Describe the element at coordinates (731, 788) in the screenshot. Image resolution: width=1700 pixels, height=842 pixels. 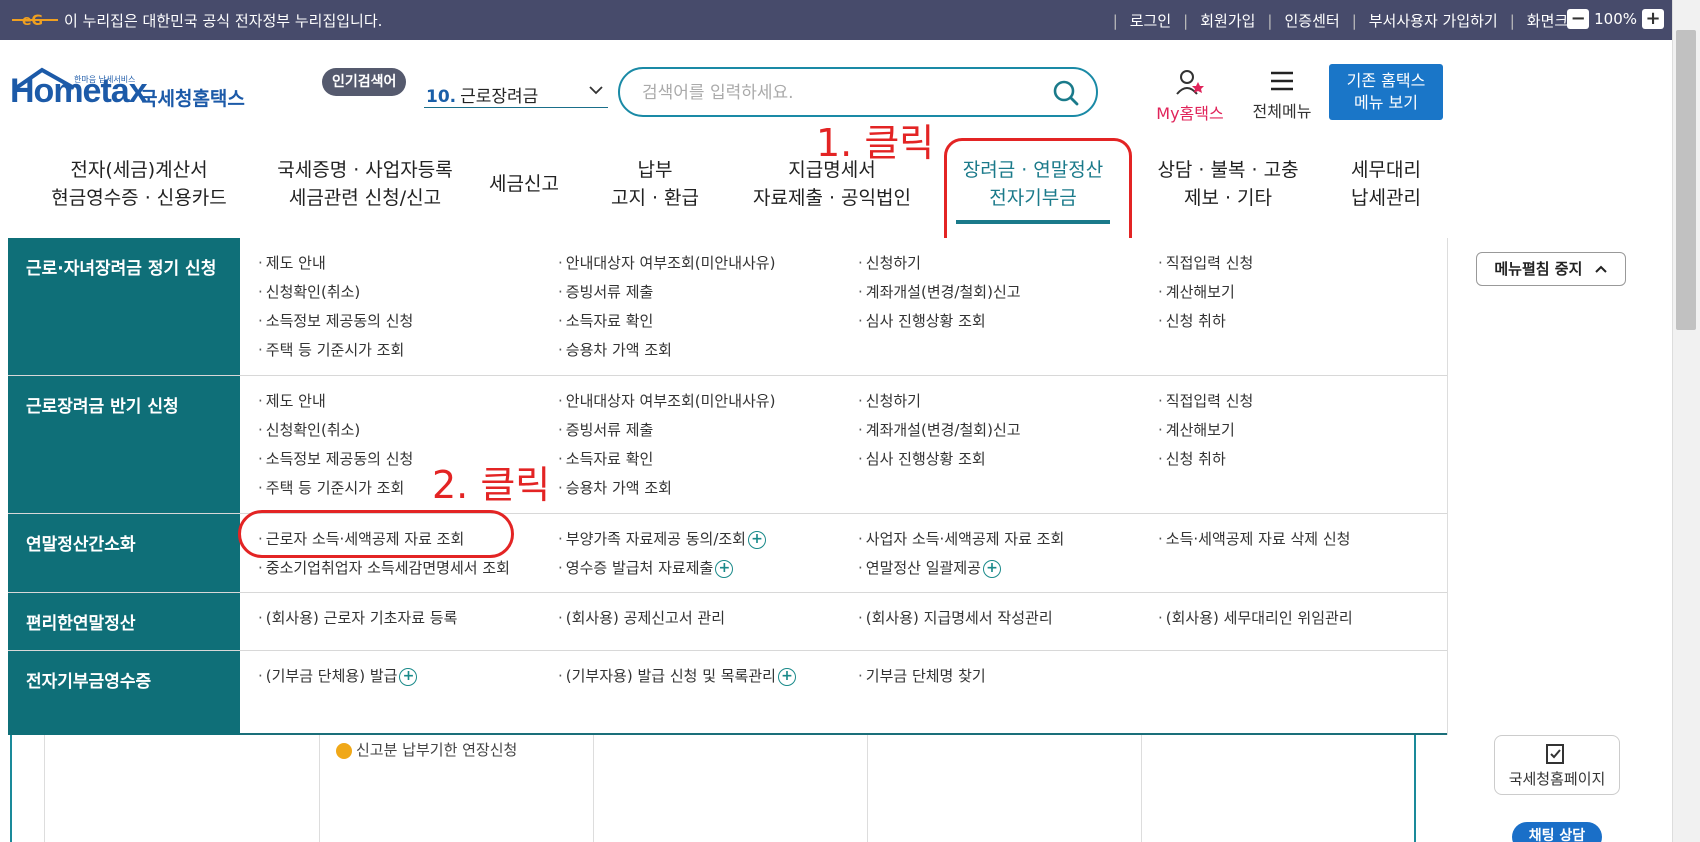
I see `content-grid` at that location.